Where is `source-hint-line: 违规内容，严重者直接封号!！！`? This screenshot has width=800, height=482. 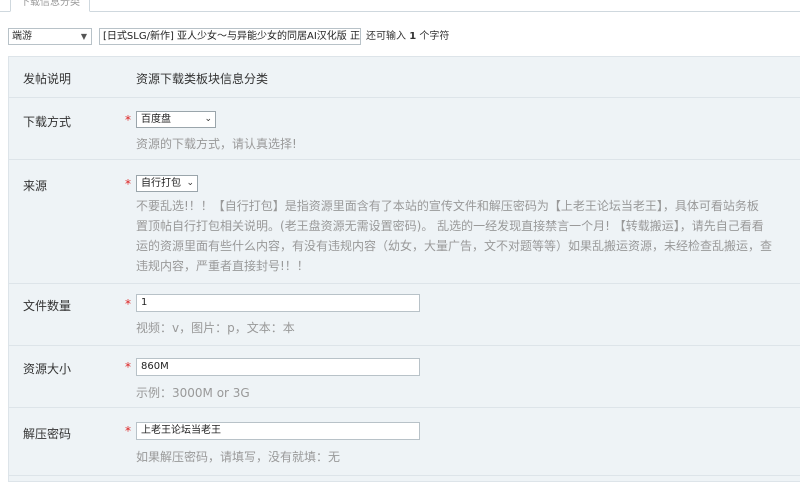
source-hint-line: 违规内容，严重者直接封号!！！ is located at coordinates (222, 266).